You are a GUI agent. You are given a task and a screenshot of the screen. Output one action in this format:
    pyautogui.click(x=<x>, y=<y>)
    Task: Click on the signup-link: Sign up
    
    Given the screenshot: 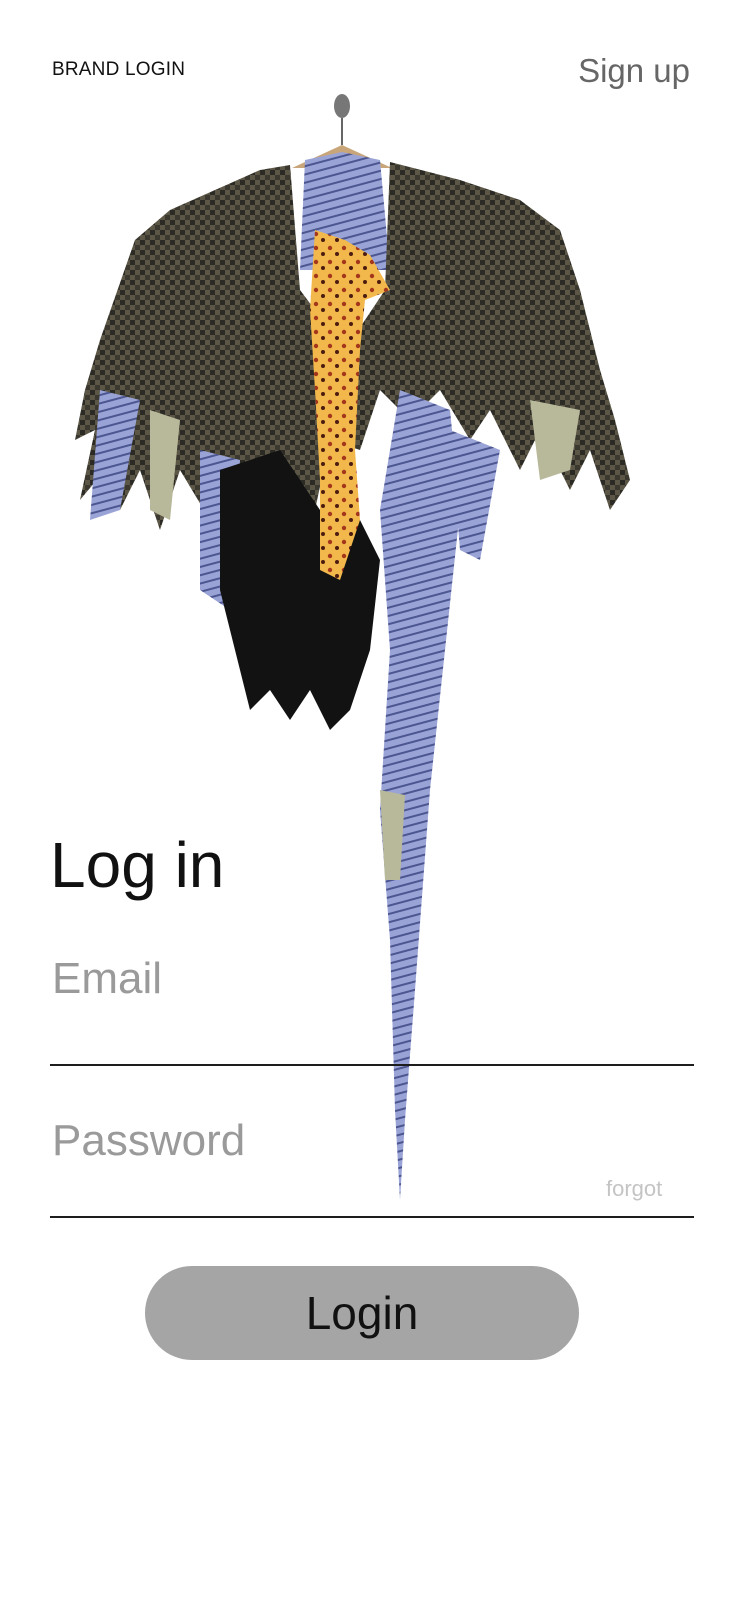 What is the action you would take?
    pyautogui.click(x=634, y=71)
    